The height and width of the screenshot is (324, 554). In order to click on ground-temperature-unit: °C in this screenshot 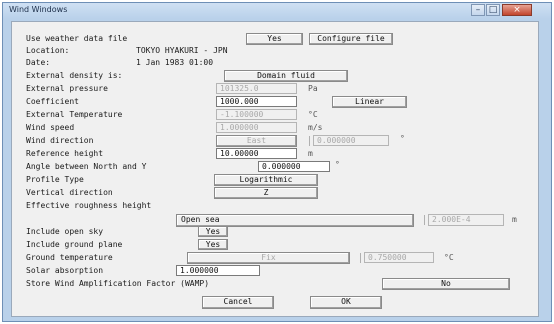, I will do `click(449, 257)`.